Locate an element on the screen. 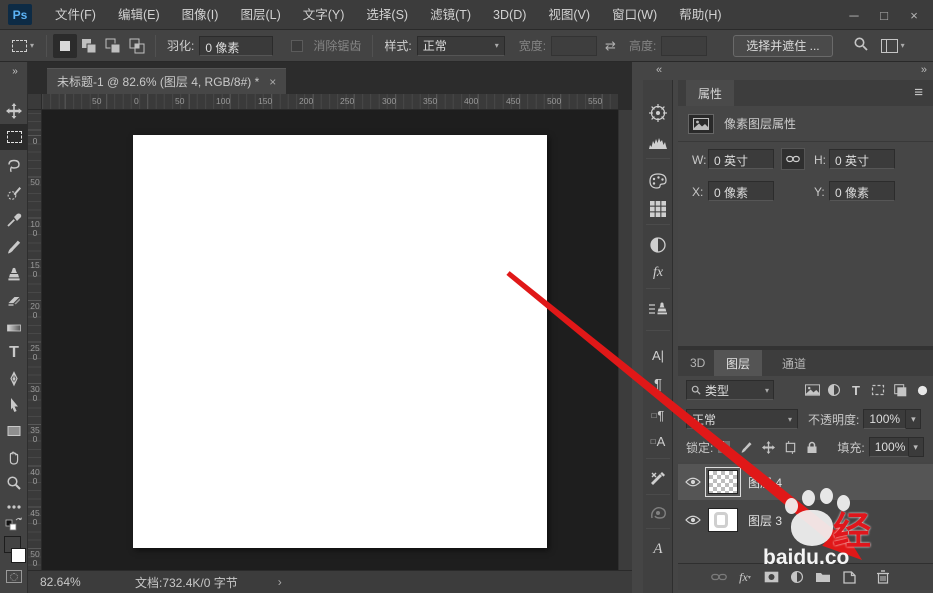 This screenshot has width=933, height=593. add-to-selection-button is located at coordinates (89, 46).